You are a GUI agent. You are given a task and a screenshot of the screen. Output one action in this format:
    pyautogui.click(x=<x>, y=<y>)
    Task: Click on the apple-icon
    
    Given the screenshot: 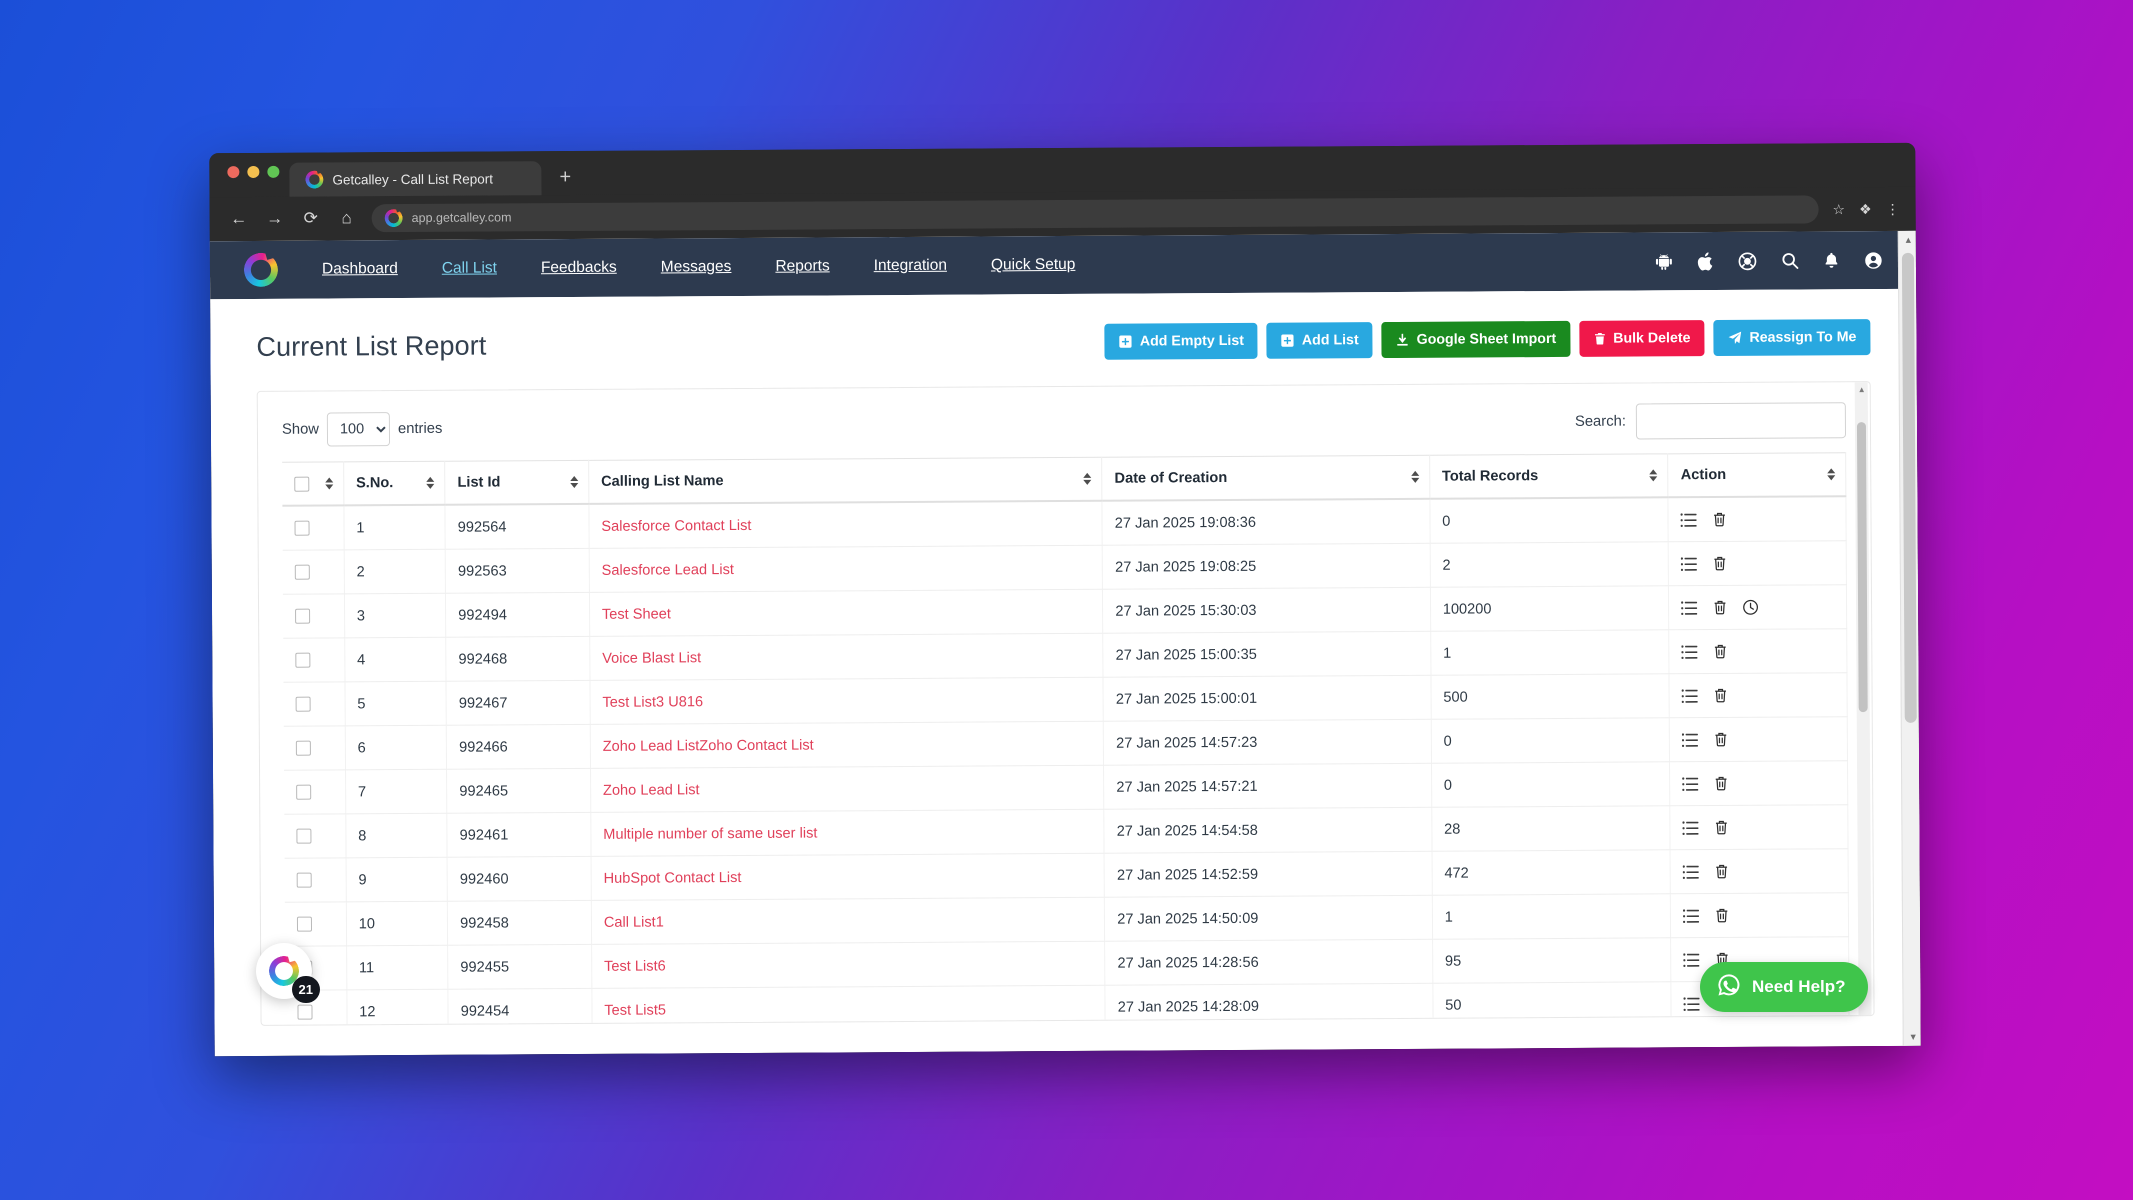 What is the action you would take?
    pyautogui.click(x=1705, y=261)
    